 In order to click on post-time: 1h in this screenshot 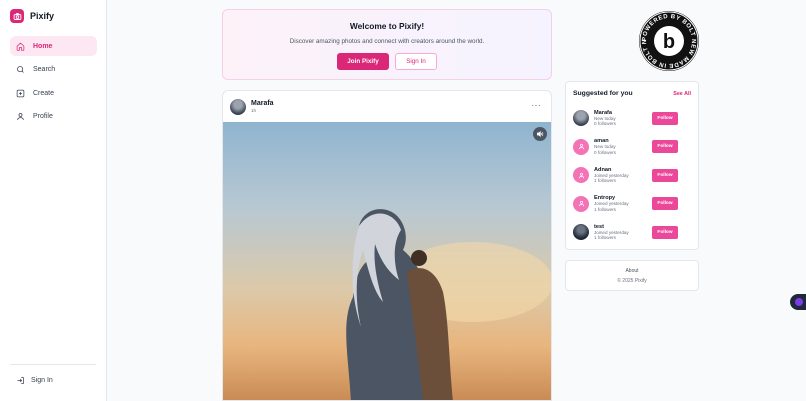, I will do `click(254, 110)`.